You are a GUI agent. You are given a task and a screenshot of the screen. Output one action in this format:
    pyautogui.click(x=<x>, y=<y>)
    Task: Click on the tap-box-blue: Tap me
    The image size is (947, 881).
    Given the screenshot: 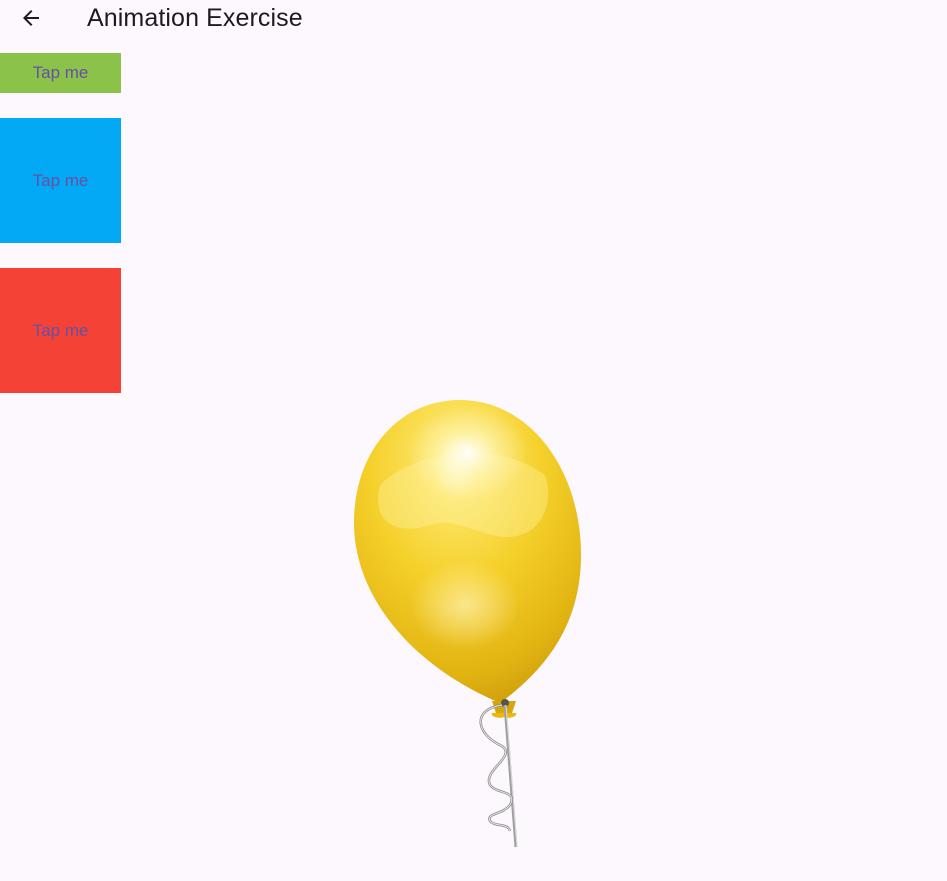 What is the action you would take?
    pyautogui.click(x=60, y=180)
    